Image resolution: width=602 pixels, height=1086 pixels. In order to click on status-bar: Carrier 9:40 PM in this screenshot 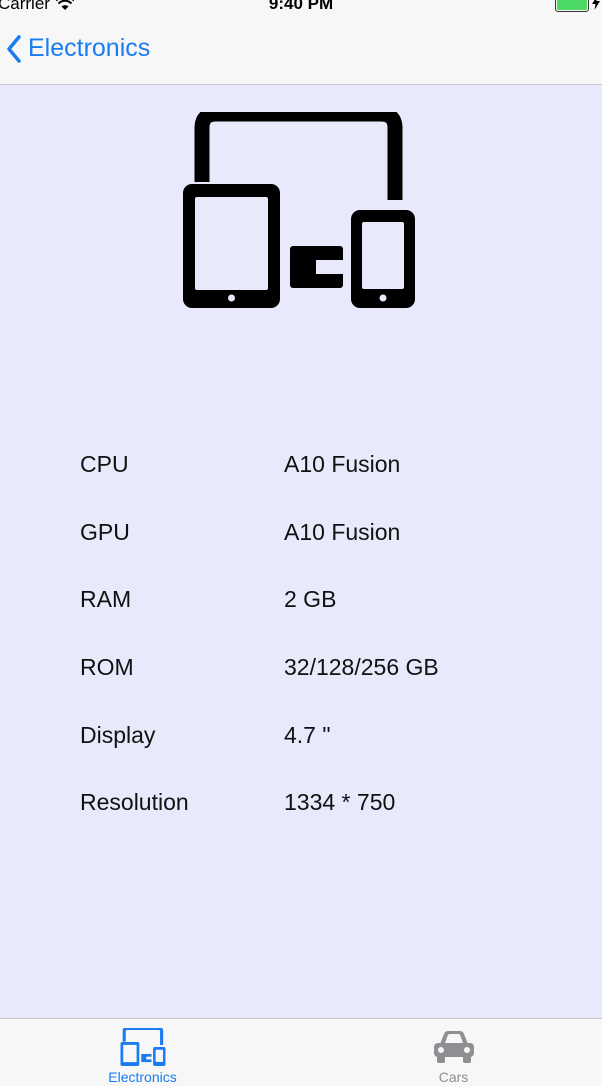, I will do `click(301, 7)`.